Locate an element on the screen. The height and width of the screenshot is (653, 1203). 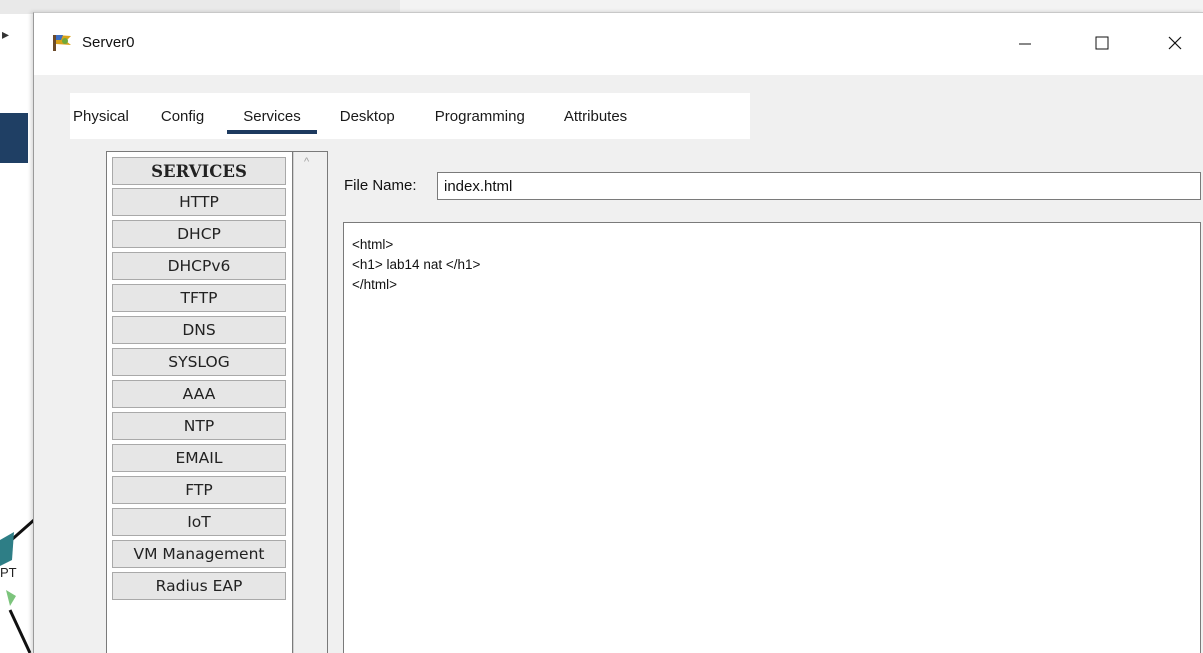
minimize-button is located at coordinates (1025, 43).